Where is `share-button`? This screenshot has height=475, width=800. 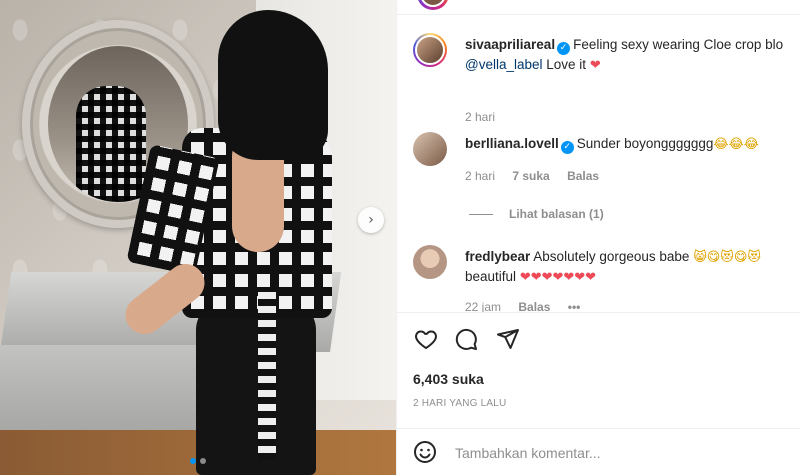
share-button is located at coordinates (508, 339).